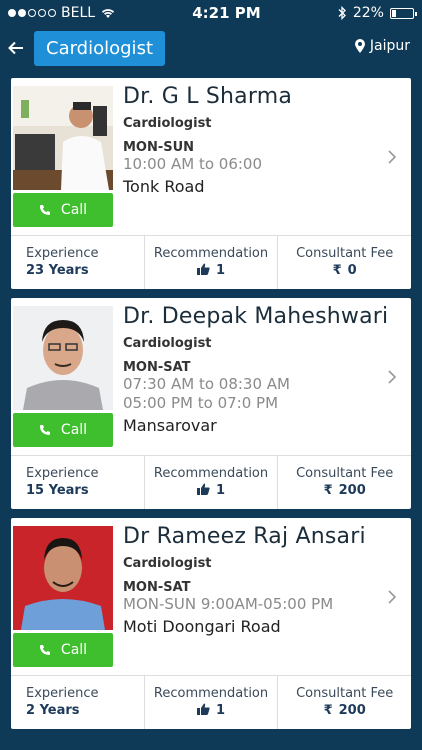 The height and width of the screenshot is (750, 422). I want to click on wifi-icon, so click(108, 13).